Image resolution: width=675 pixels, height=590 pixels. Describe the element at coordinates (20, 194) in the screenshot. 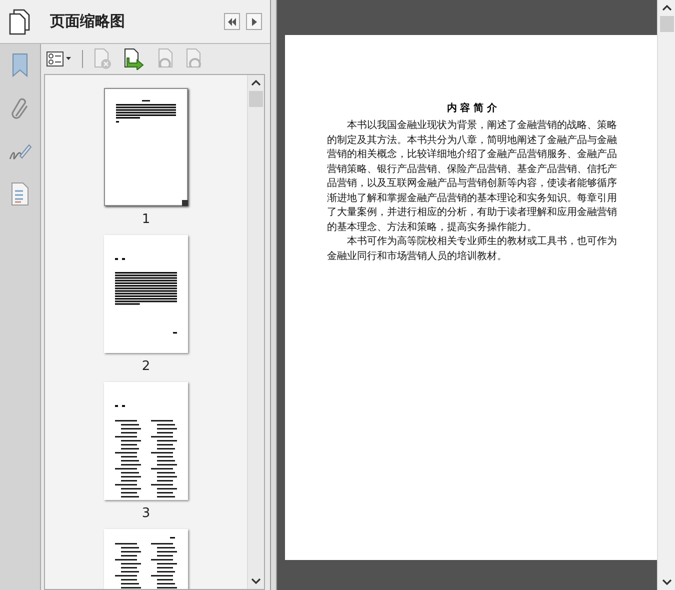

I see `document-icon` at that location.